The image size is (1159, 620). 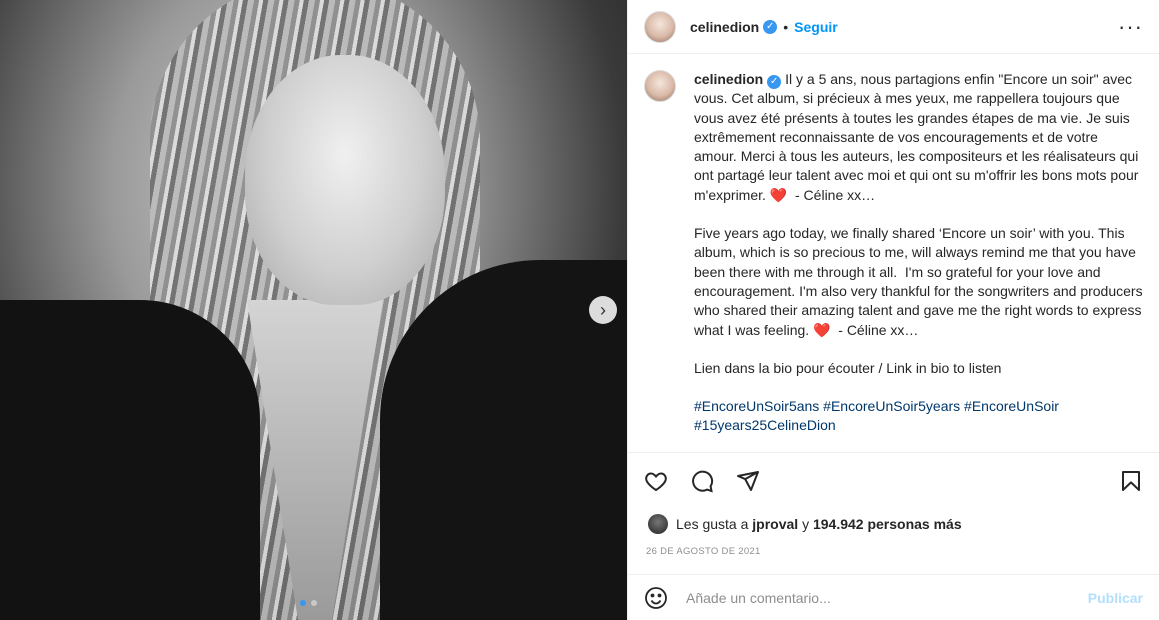 I want to click on likes-prefix: Les gusta a, so click(x=712, y=524).